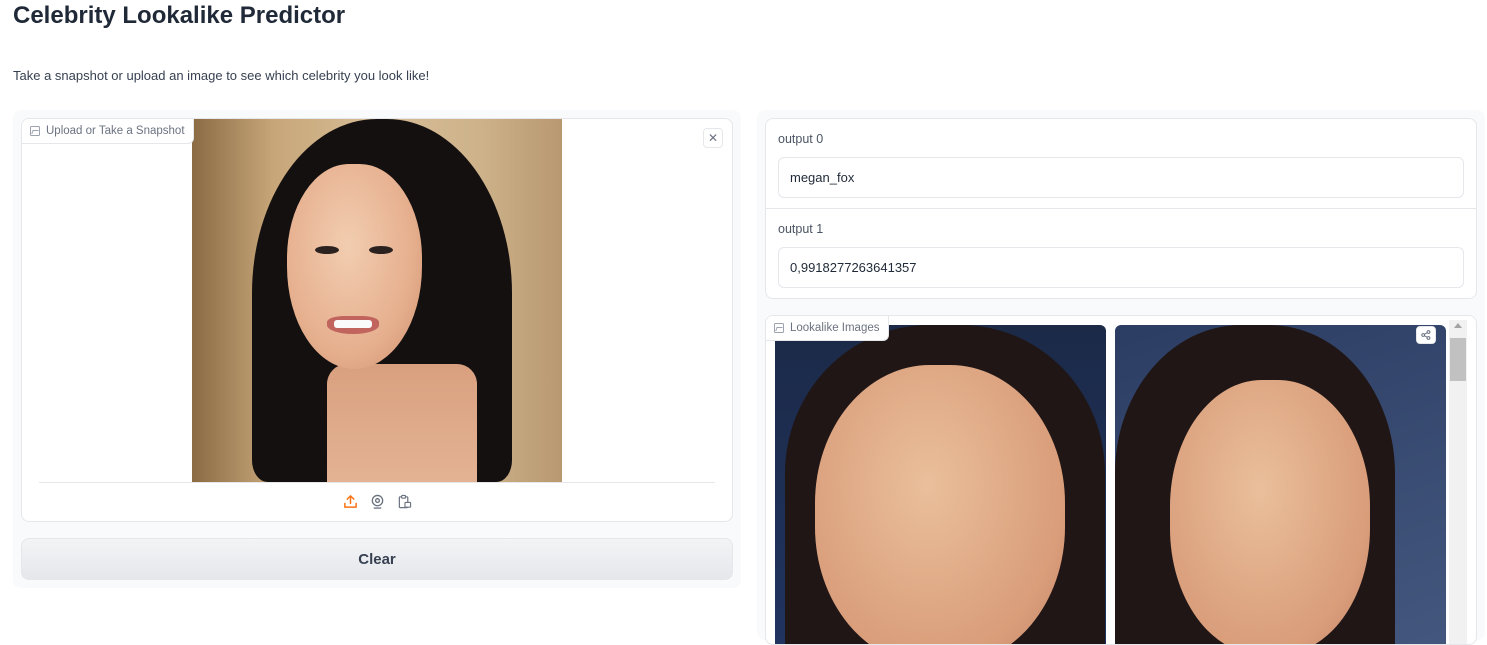 The image size is (1487, 645). I want to click on clipboard-icon, so click(404, 501).